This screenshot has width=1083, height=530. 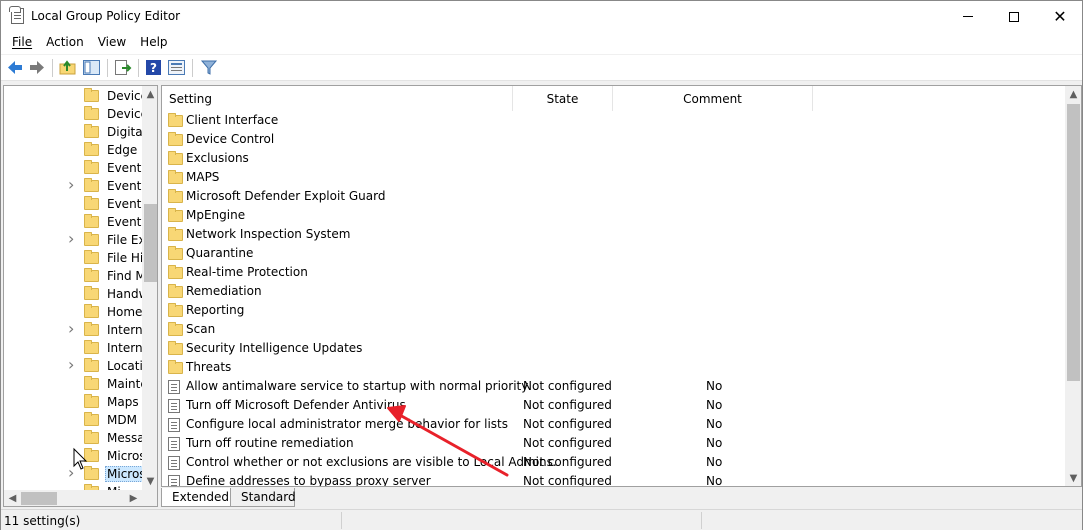 I want to click on tree-item: Event L, so click(x=74, y=204).